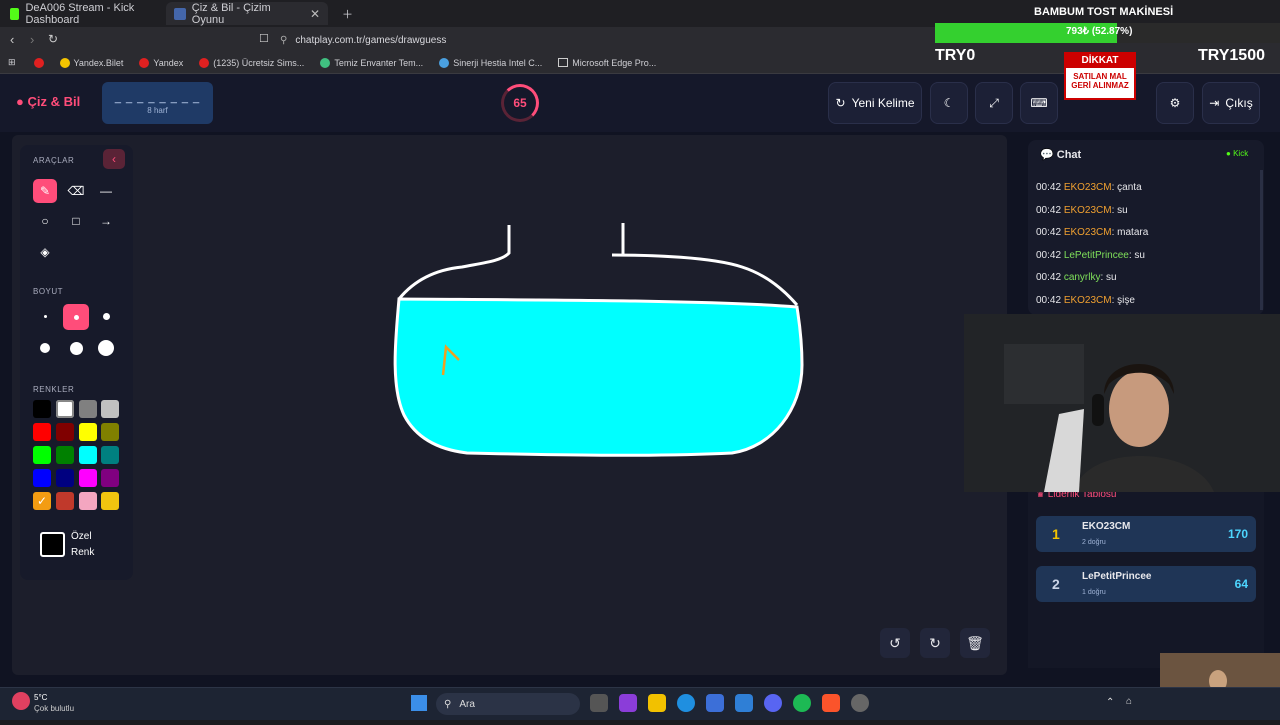  I want to click on new-word-button: ↻ Yeni Kelime, so click(875, 103).